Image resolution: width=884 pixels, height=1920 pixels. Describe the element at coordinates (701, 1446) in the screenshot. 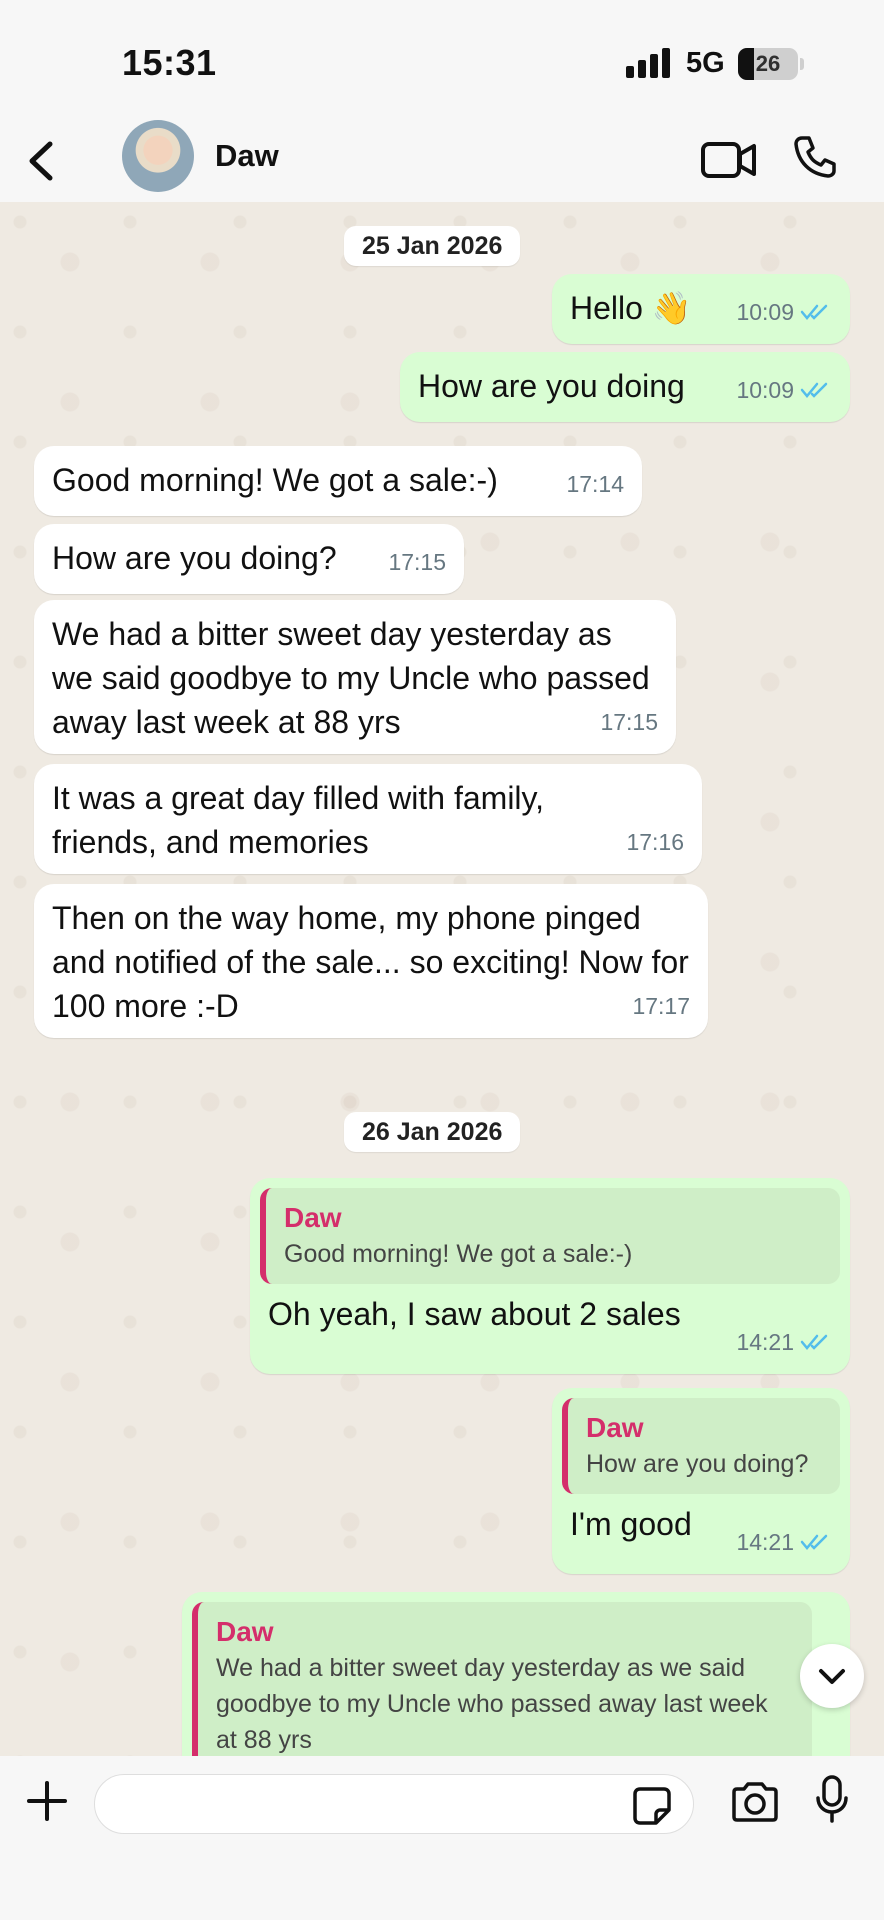

I see `quoted-message: Daw How are you doing?` at that location.